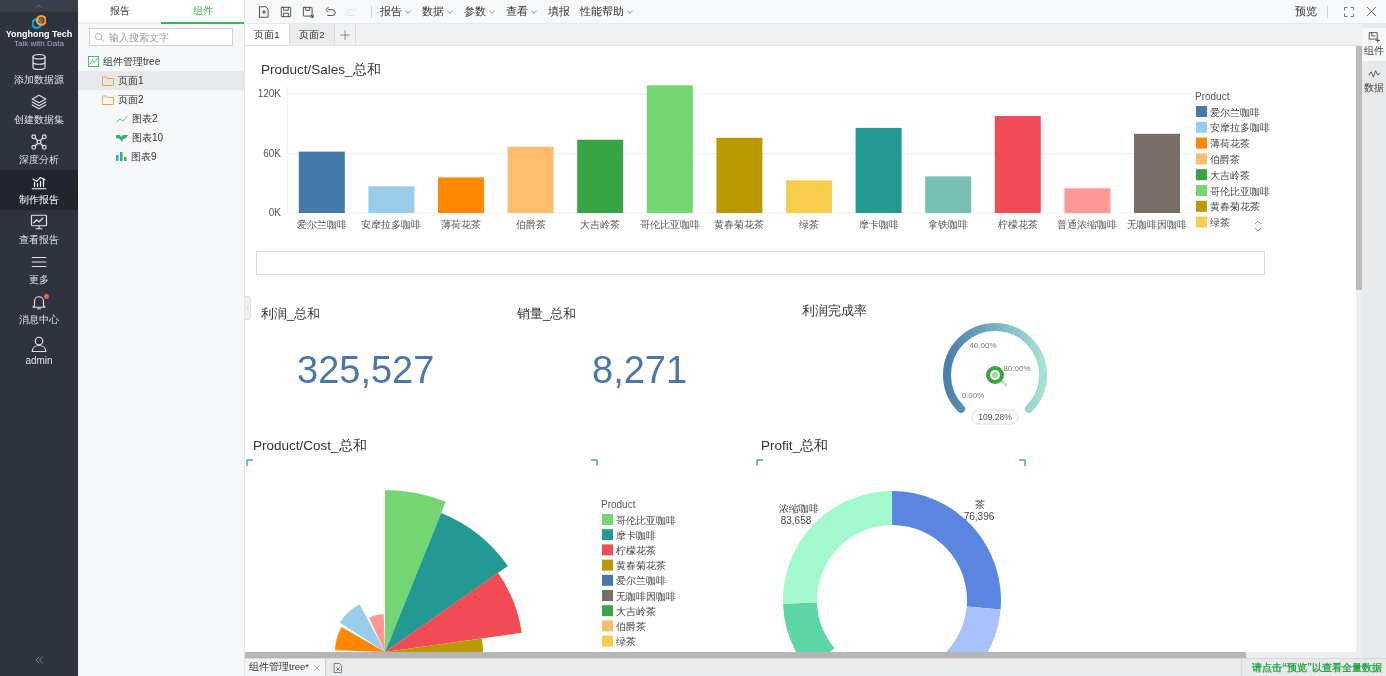 The width and height of the screenshot is (1386, 676). Describe the element at coordinates (979, 516) in the screenshot. I see `slice-value: 76,396` at that location.